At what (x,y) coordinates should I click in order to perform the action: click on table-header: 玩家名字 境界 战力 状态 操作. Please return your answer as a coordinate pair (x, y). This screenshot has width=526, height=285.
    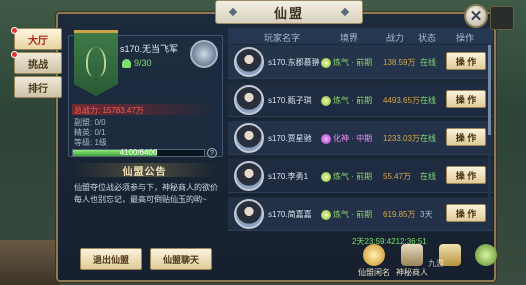
    Looking at the image, I should click on (360, 36).